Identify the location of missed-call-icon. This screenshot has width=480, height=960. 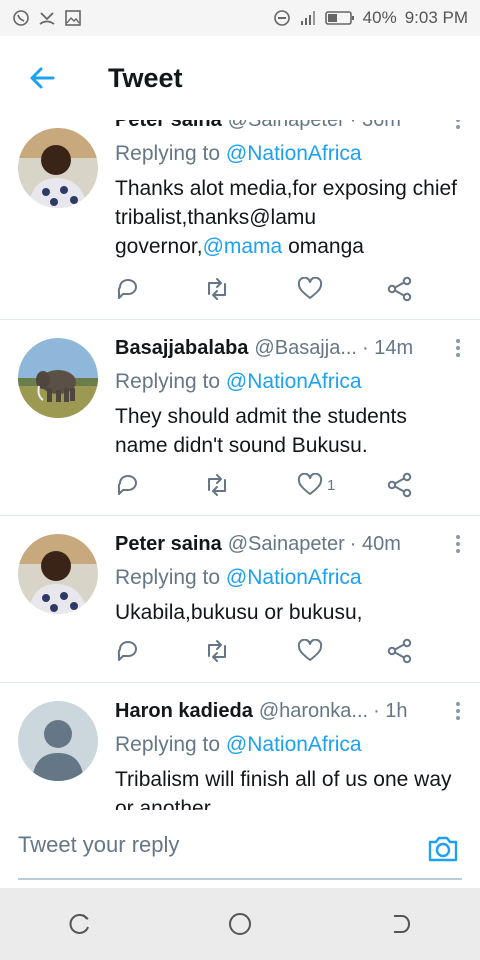
(47, 18).